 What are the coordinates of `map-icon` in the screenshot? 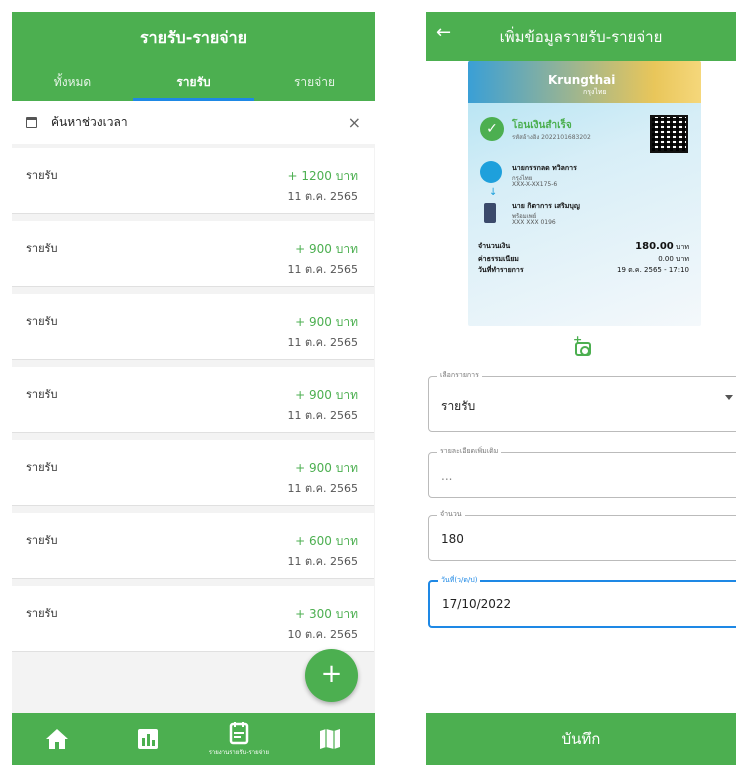 It's located at (329, 739).